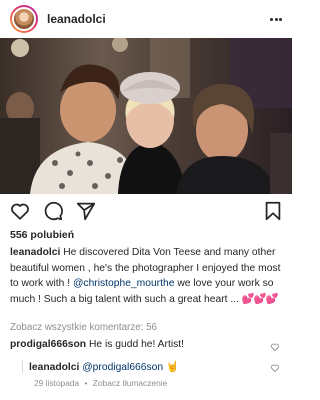 The width and height of the screenshot is (320, 400). I want to click on reply-emoji: 🤘, so click(172, 367).